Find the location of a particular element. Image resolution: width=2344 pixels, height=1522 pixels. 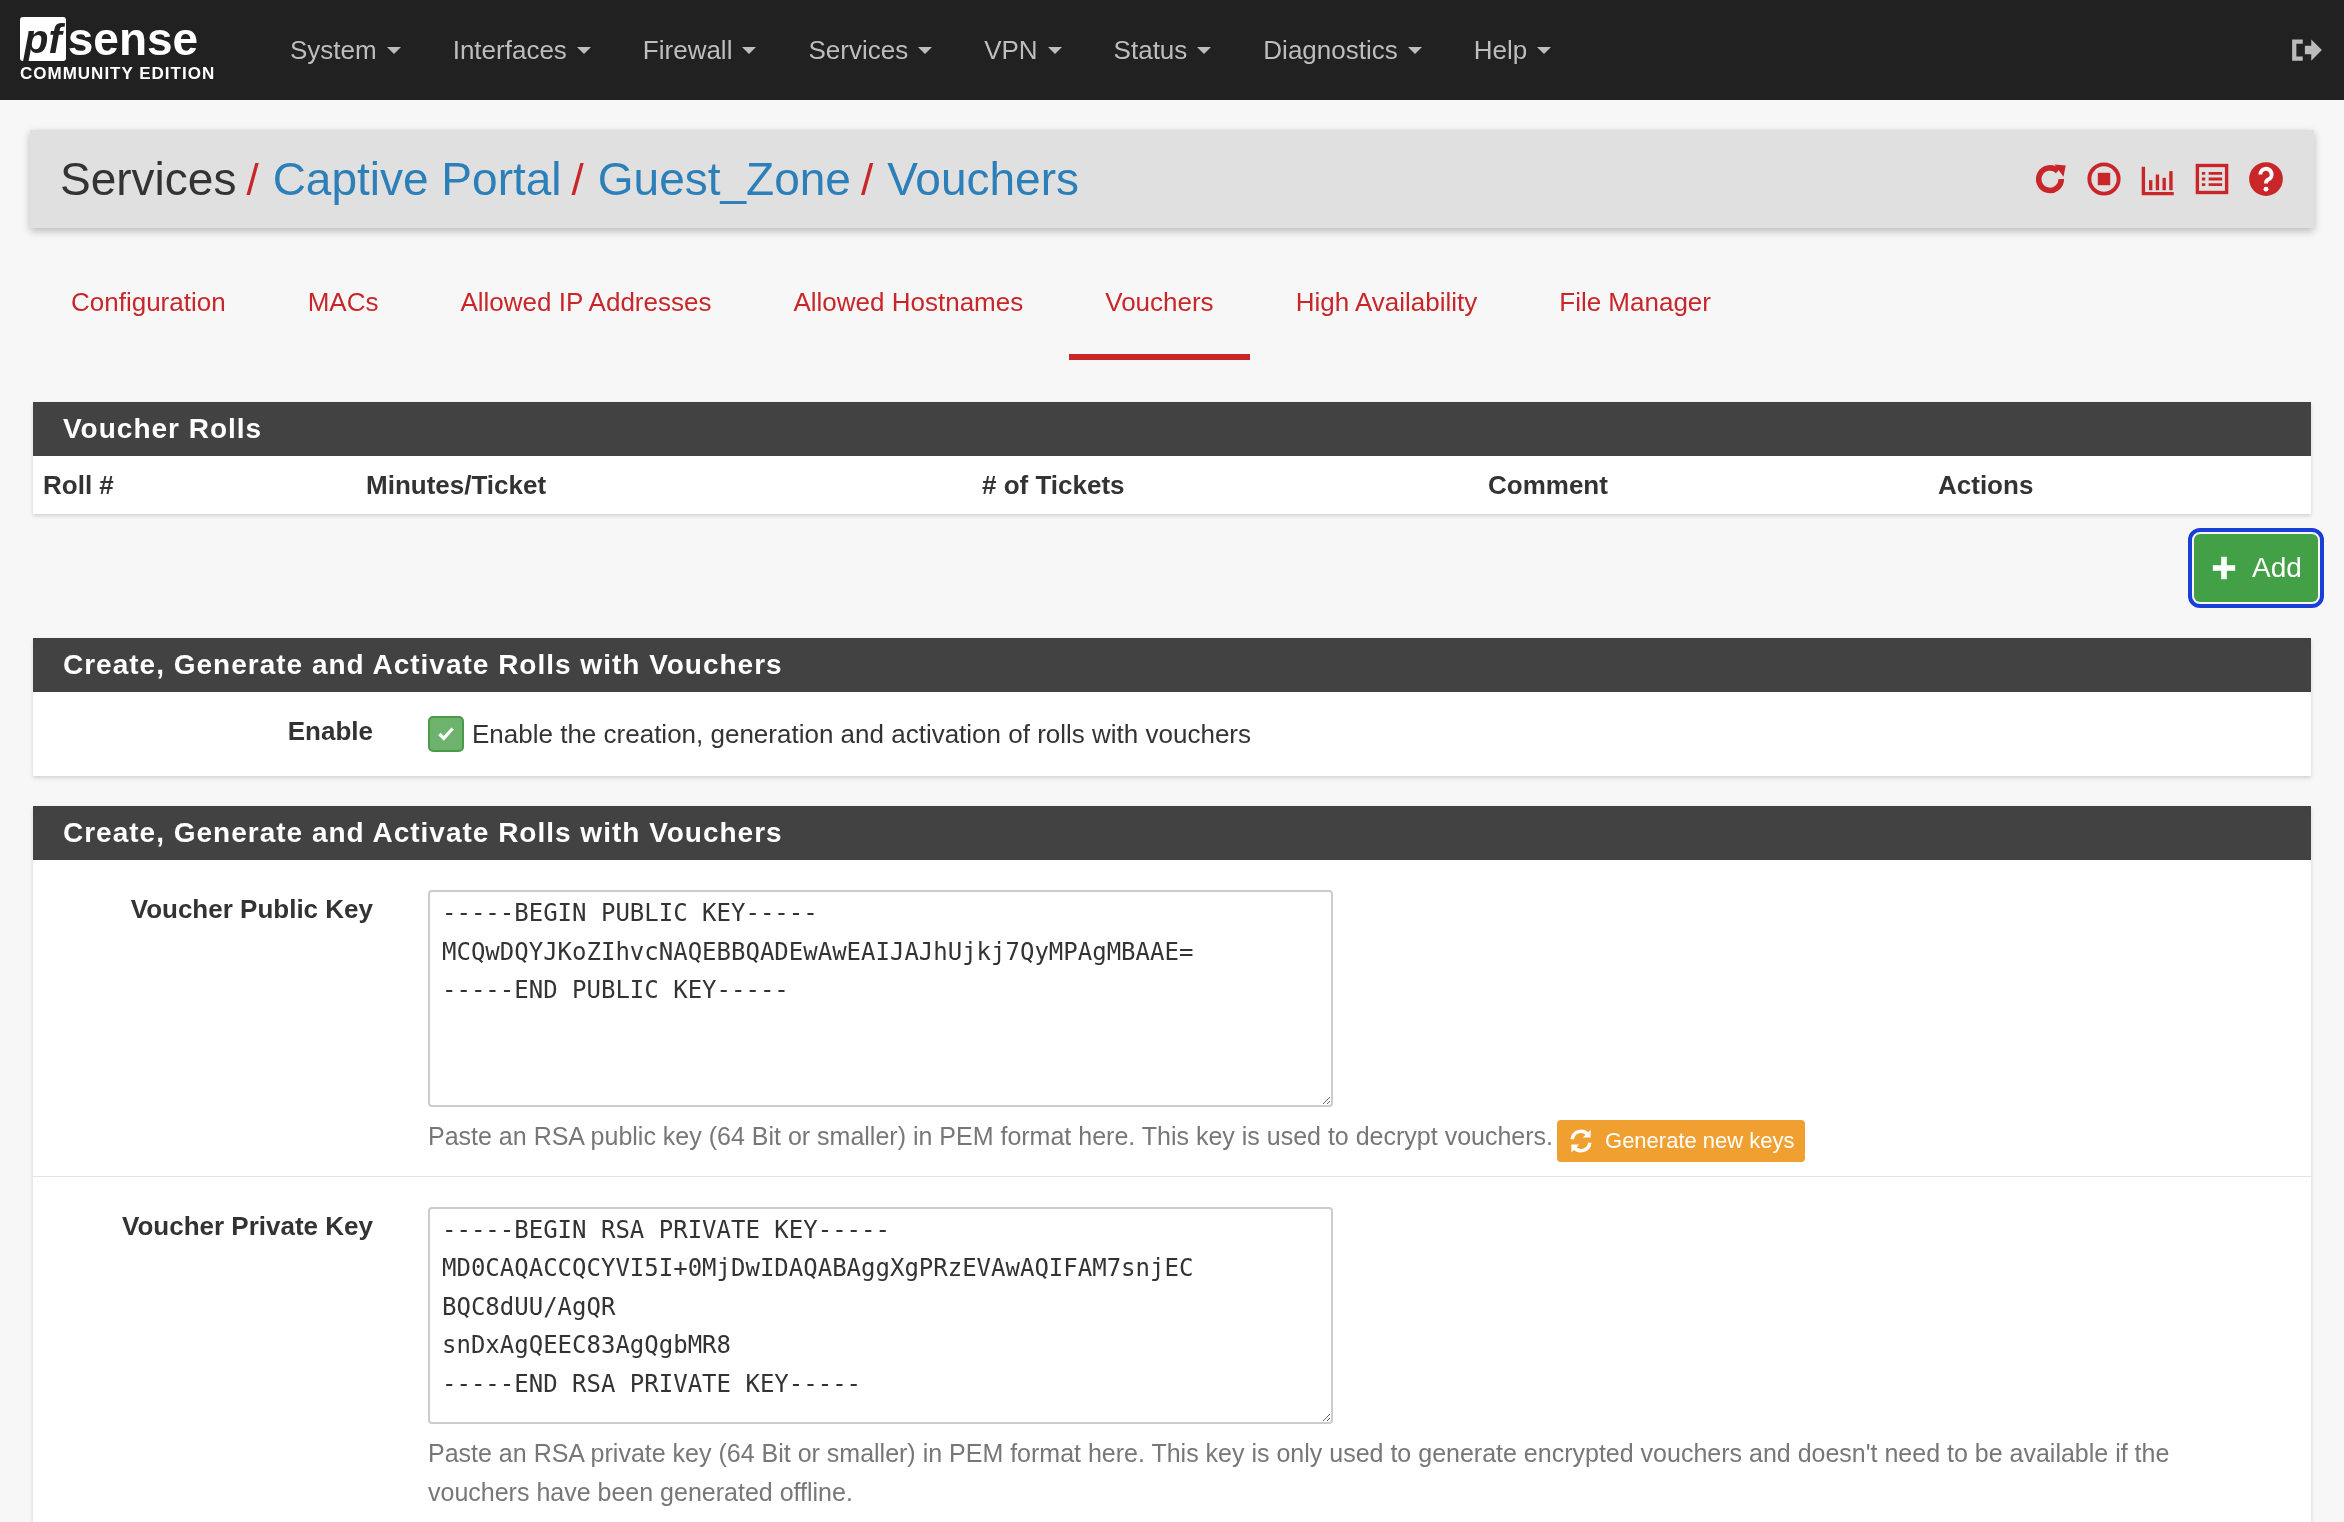

key-textarea: -----BEGIN RSA PRIVATE KEY----- MD0CAQACCQCYVI5I+0MjDwIDAQABAggXgPRzEVAwAQIFAM7snjEC BQC8dUU/AgQR snDxAgQEEC83AgQgbMR8 -----END RSA PRIVATE KEY----- is located at coordinates (880, 1315).